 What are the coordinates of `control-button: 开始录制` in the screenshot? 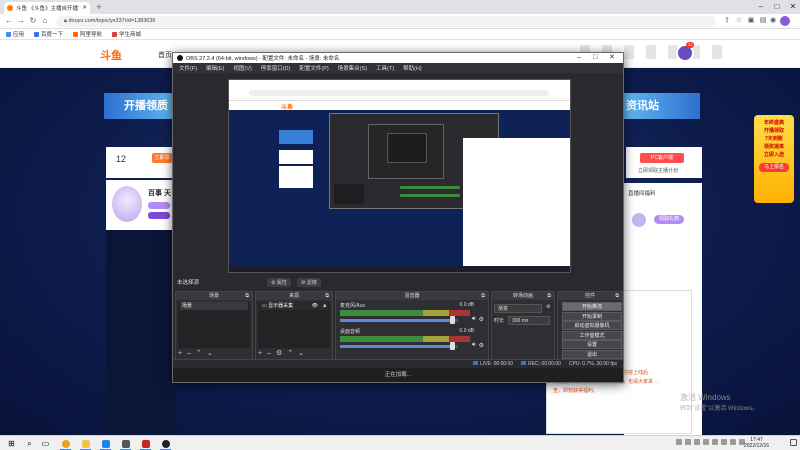 It's located at (592, 316).